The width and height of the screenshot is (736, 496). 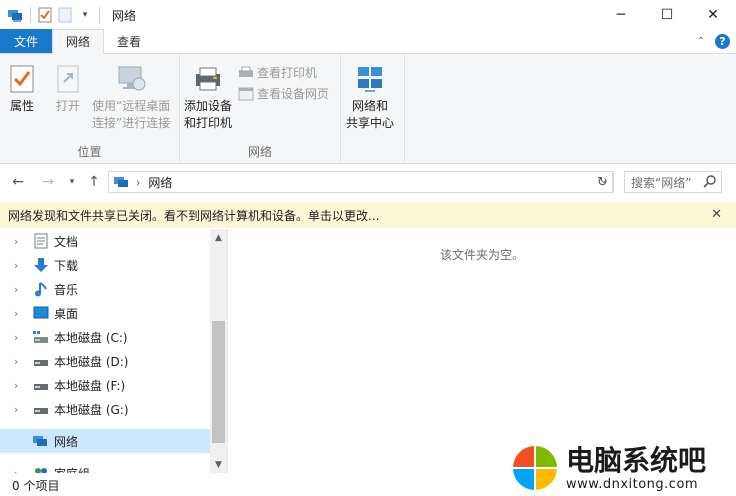 I want to click on search-icon, so click(x=710, y=182).